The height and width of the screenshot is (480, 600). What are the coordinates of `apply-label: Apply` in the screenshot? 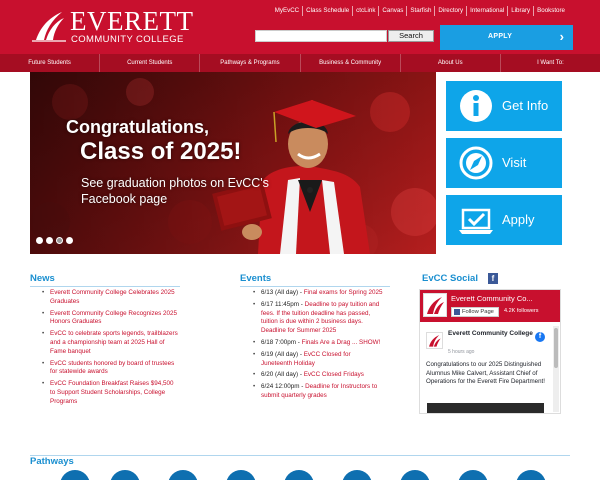 It's located at (518, 219).